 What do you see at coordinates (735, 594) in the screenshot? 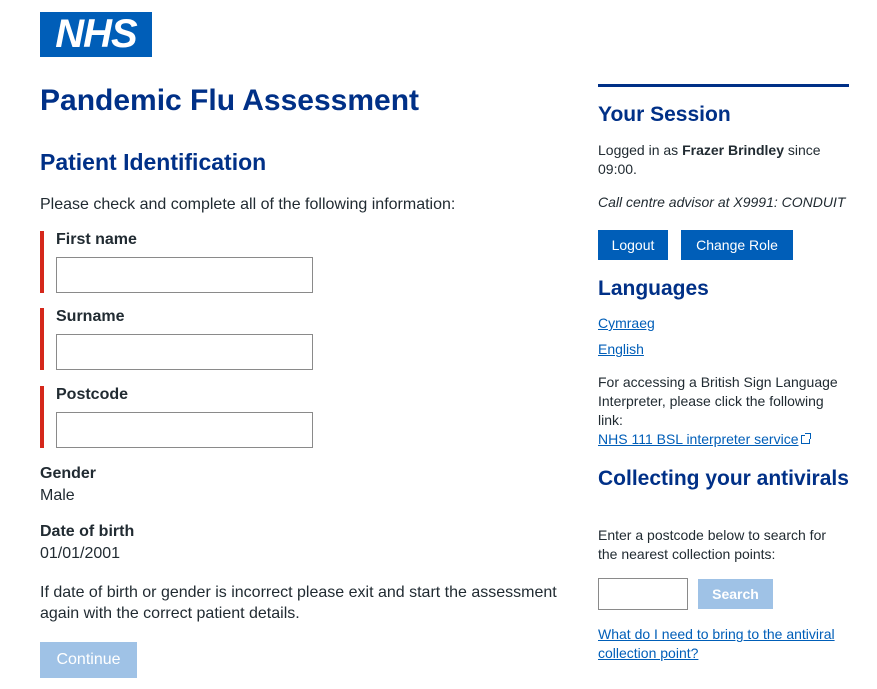
I see `search-button: Search` at bounding box center [735, 594].